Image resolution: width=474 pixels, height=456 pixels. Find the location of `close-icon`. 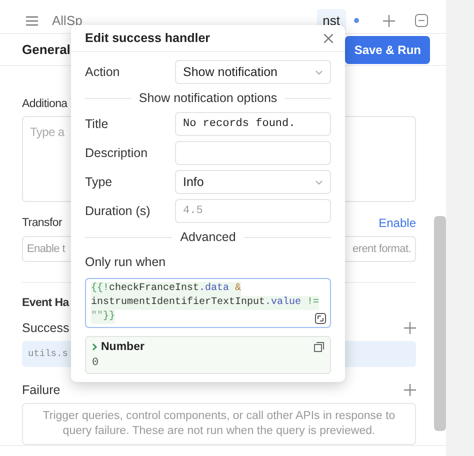

close-icon is located at coordinates (328, 38).